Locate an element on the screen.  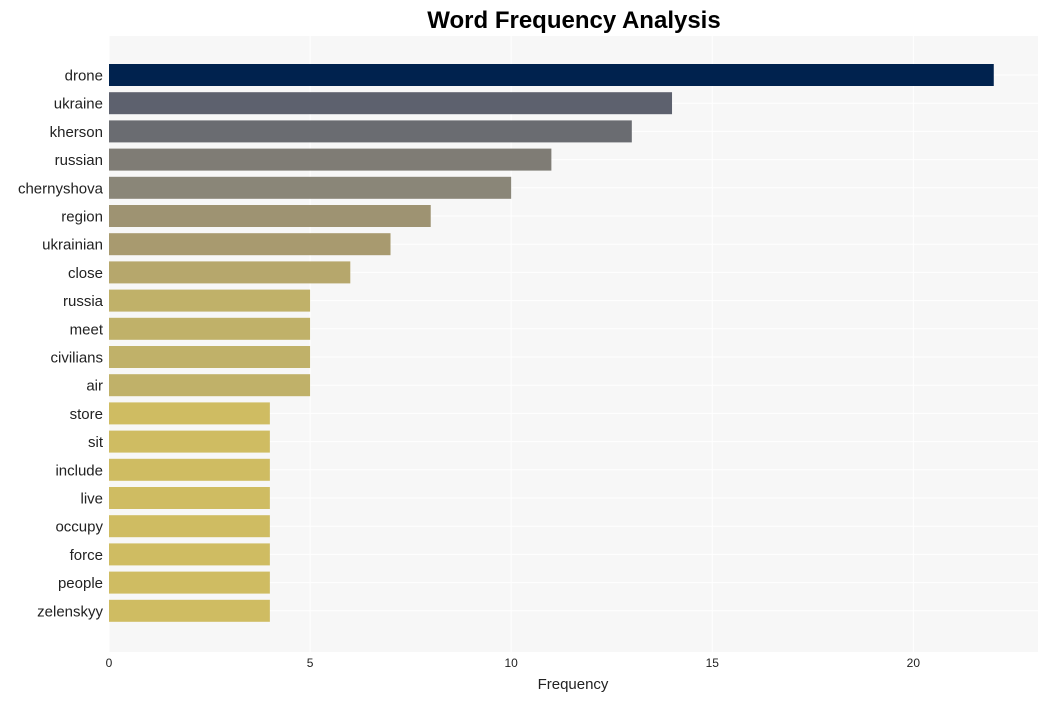
bar-people is located at coordinates (189, 582).